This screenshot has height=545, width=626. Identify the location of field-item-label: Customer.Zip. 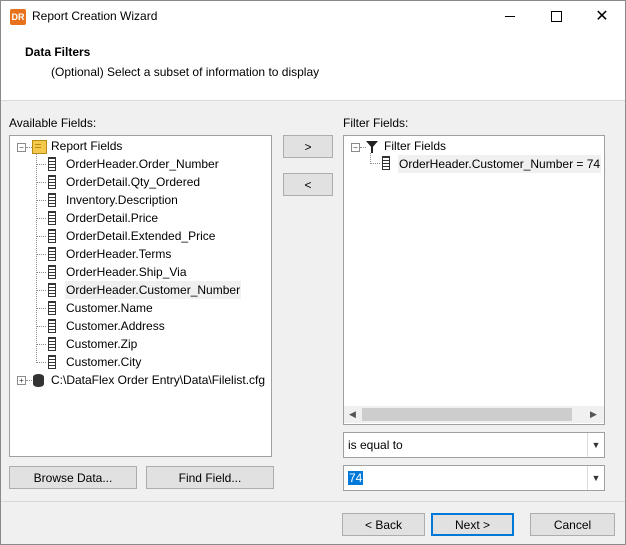
(102, 344).